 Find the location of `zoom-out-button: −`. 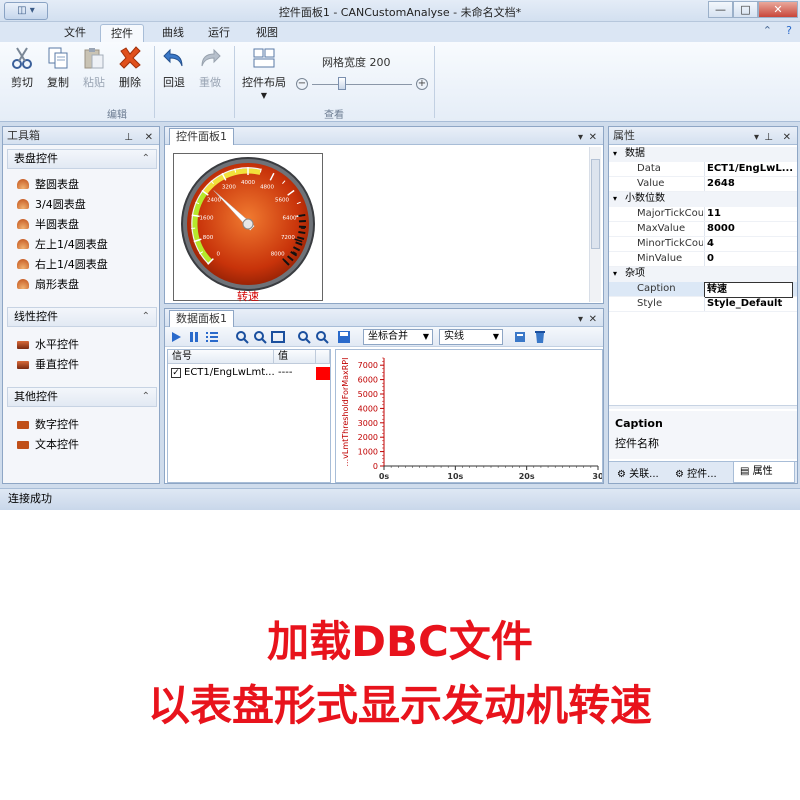

zoom-out-button: − is located at coordinates (302, 84).